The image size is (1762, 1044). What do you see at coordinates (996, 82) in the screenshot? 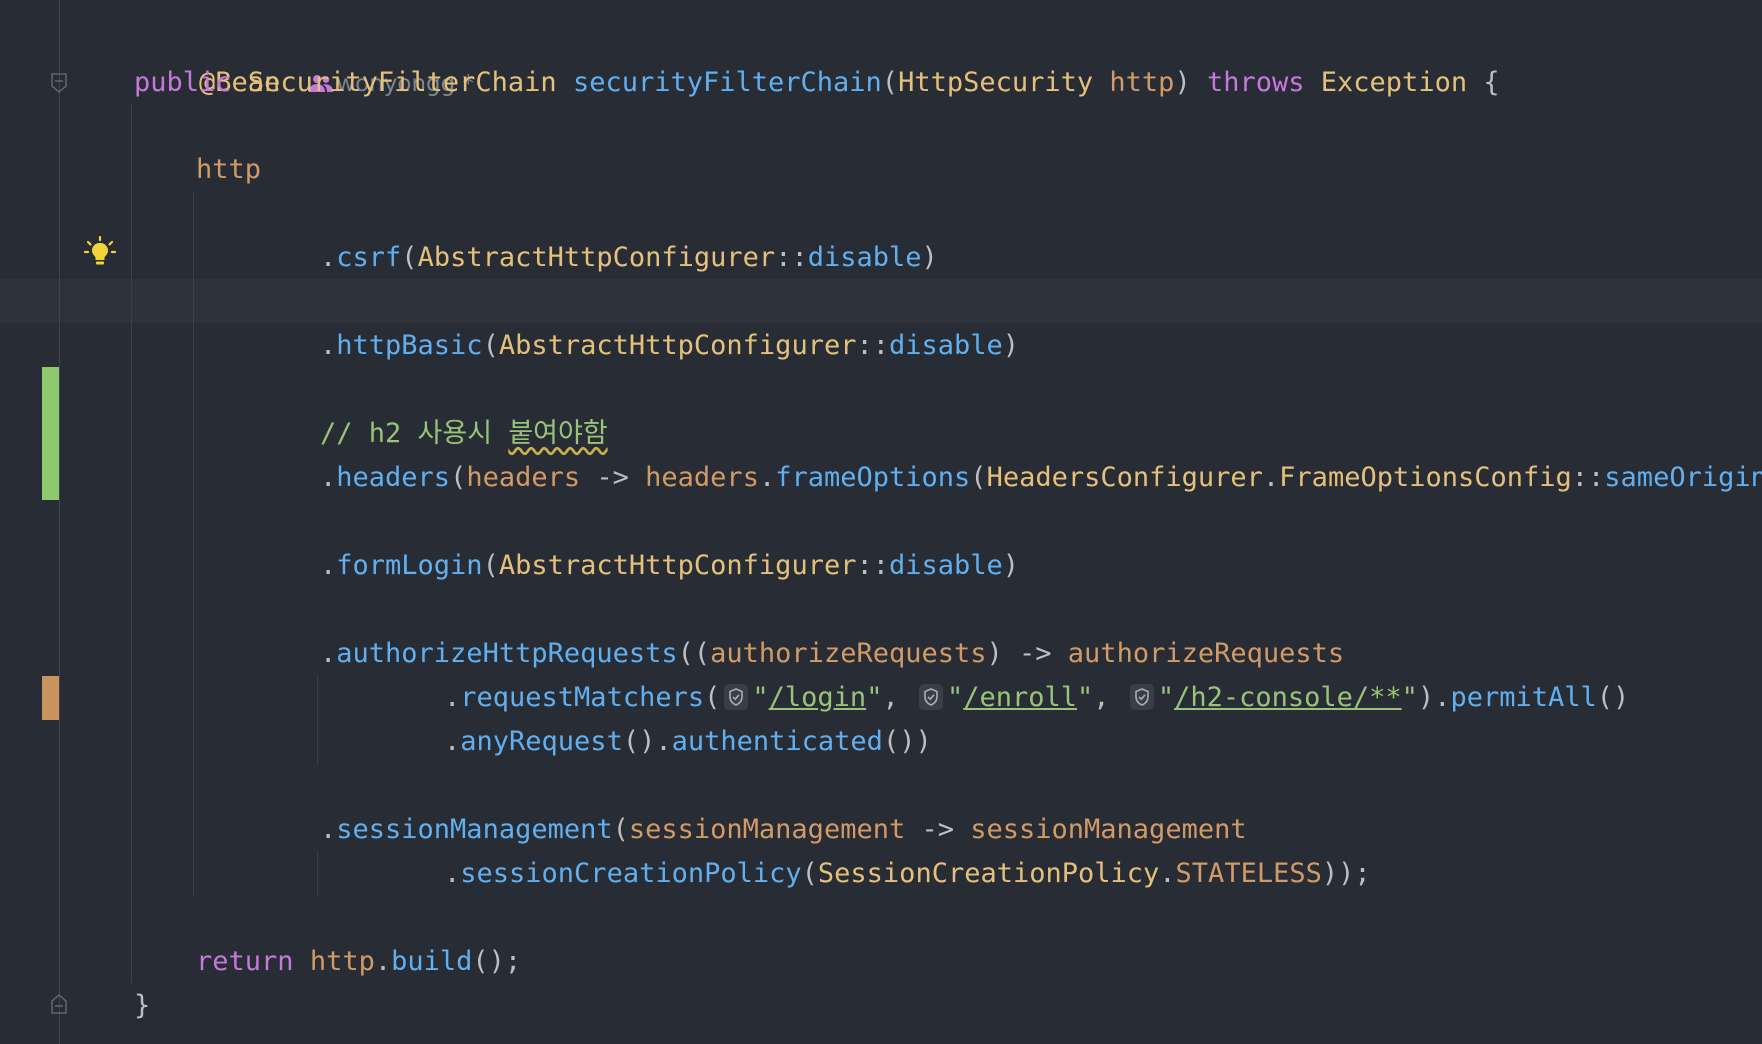
I see `code-token: HttpSecurity` at bounding box center [996, 82].